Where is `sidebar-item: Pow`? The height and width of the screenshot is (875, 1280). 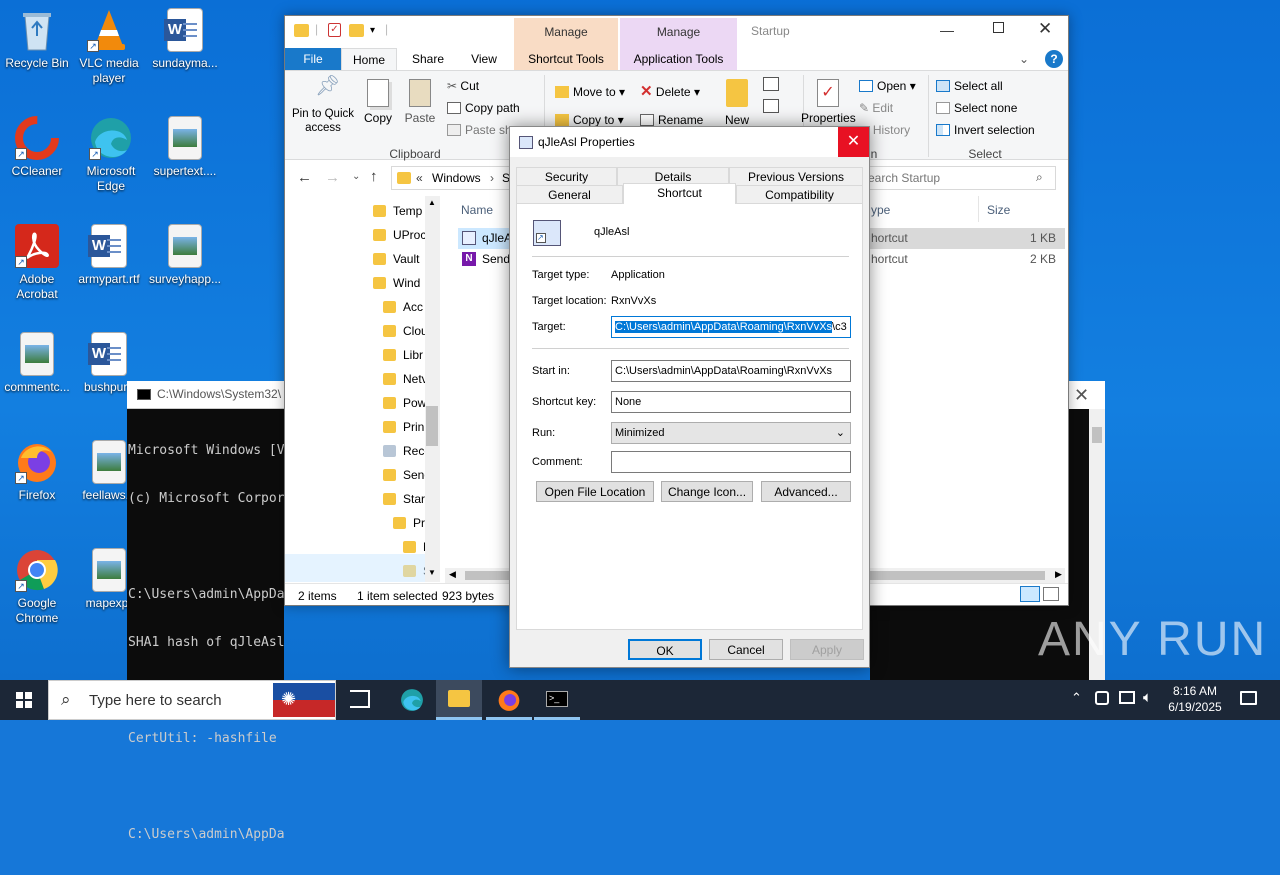
sidebar-item: Pow is located at coordinates (355, 403).